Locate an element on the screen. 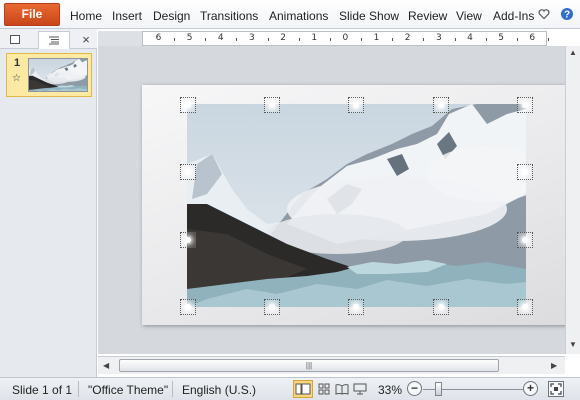 The width and height of the screenshot is (580, 400). normal-view-icon is located at coordinates (303, 389).